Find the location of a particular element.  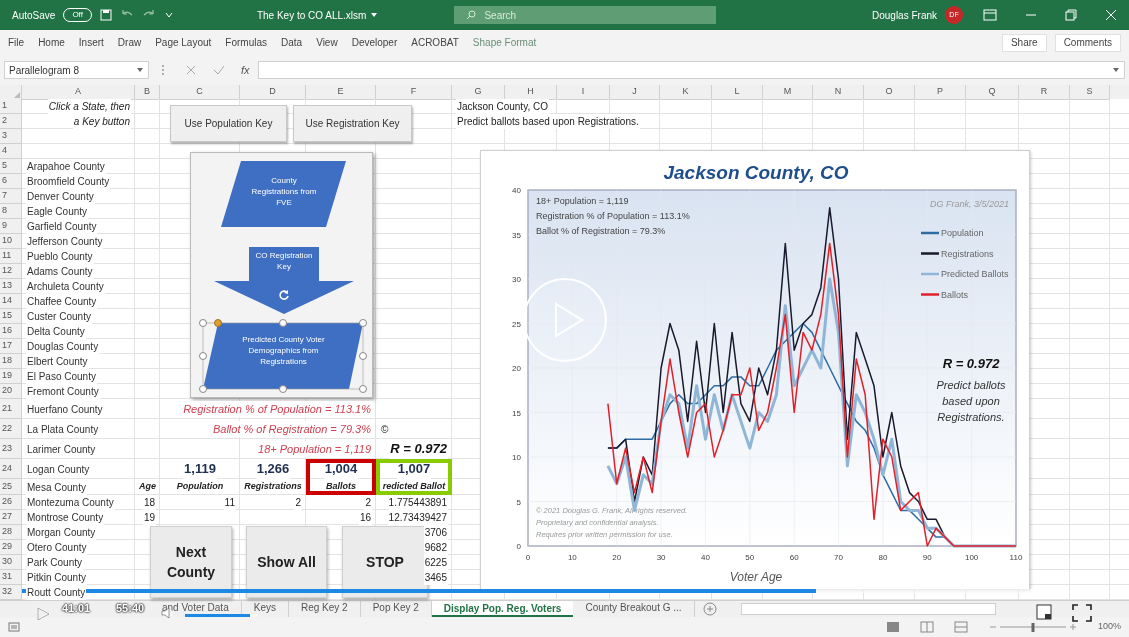

macro-record-icon is located at coordinates (14, 627).